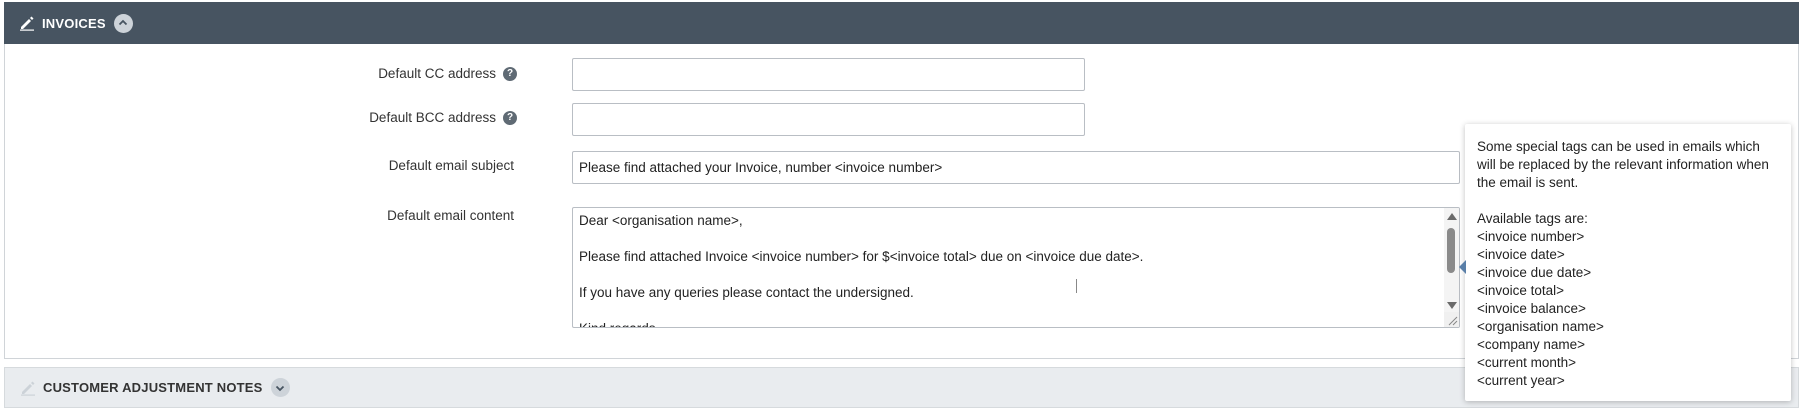  I want to click on bcc-address-input, so click(828, 119).